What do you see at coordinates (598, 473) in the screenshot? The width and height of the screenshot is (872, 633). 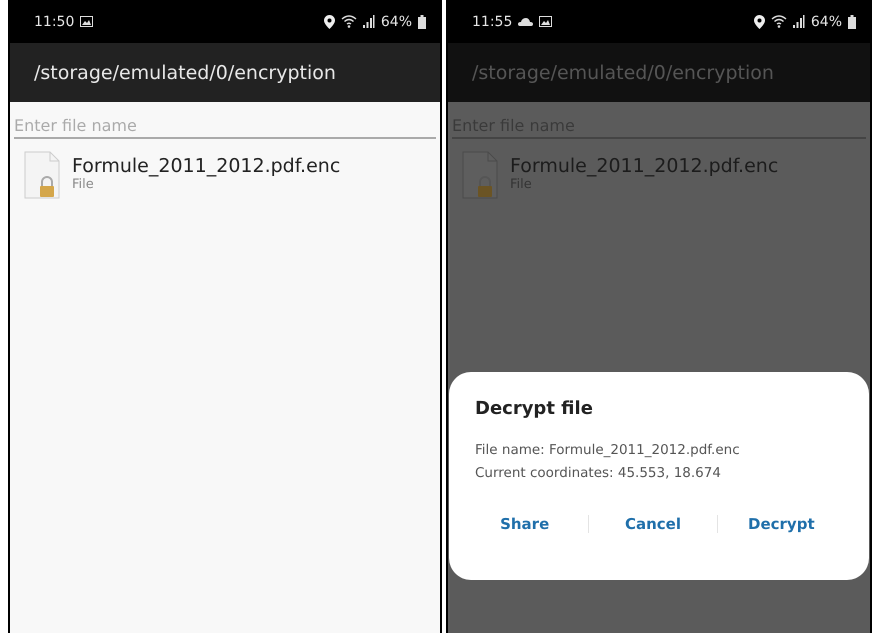 I see `dialog-text: Current coordinates: 45.553, 18.674` at bounding box center [598, 473].